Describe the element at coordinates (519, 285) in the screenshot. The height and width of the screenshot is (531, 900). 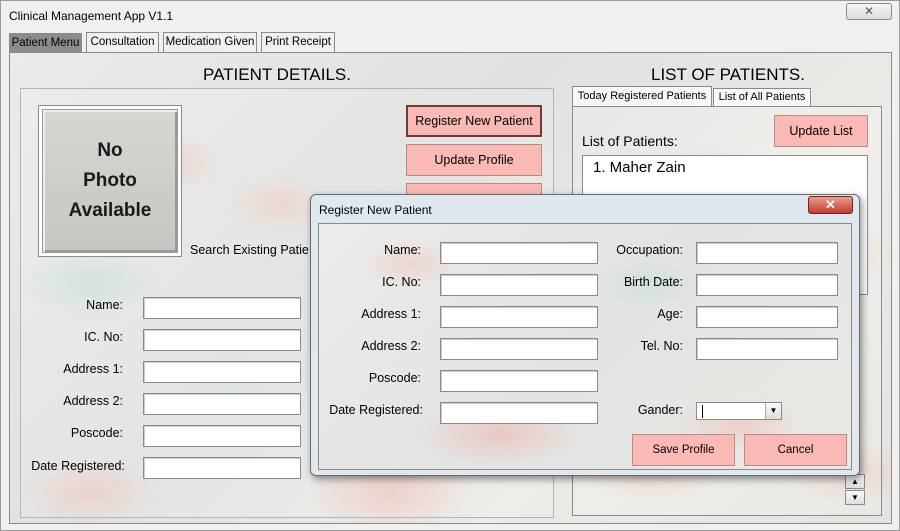
I see `dialog-ic-no-input` at that location.